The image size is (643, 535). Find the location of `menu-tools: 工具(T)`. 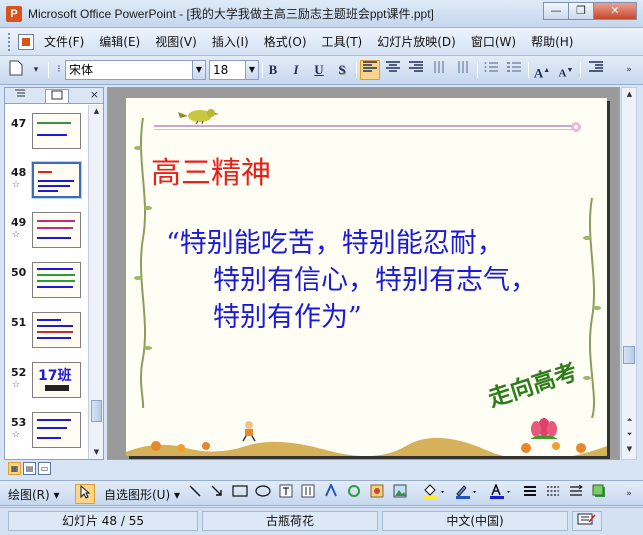

menu-tools: 工具(T) is located at coordinates (342, 41).